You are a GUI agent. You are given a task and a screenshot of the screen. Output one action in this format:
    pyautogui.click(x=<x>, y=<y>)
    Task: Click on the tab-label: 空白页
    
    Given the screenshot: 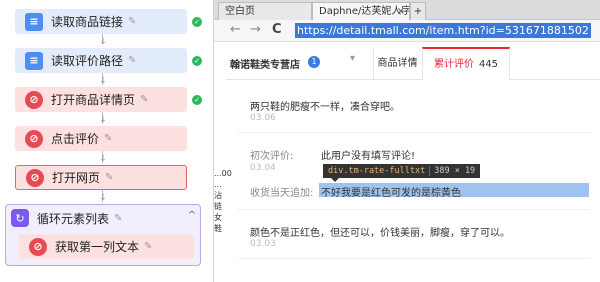 What is the action you would take?
    pyautogui.click(x=240, y=11)
    